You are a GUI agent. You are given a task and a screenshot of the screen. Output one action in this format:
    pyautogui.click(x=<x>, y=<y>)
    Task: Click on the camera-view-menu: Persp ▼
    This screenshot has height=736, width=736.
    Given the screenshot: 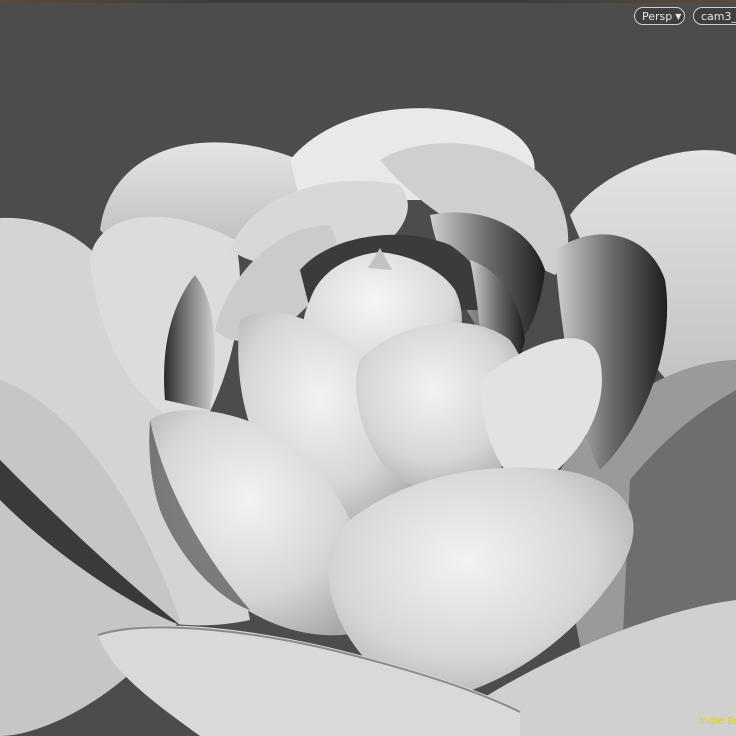 What is the action you would take?
    pyautogui.click(x=659, y=16)
    